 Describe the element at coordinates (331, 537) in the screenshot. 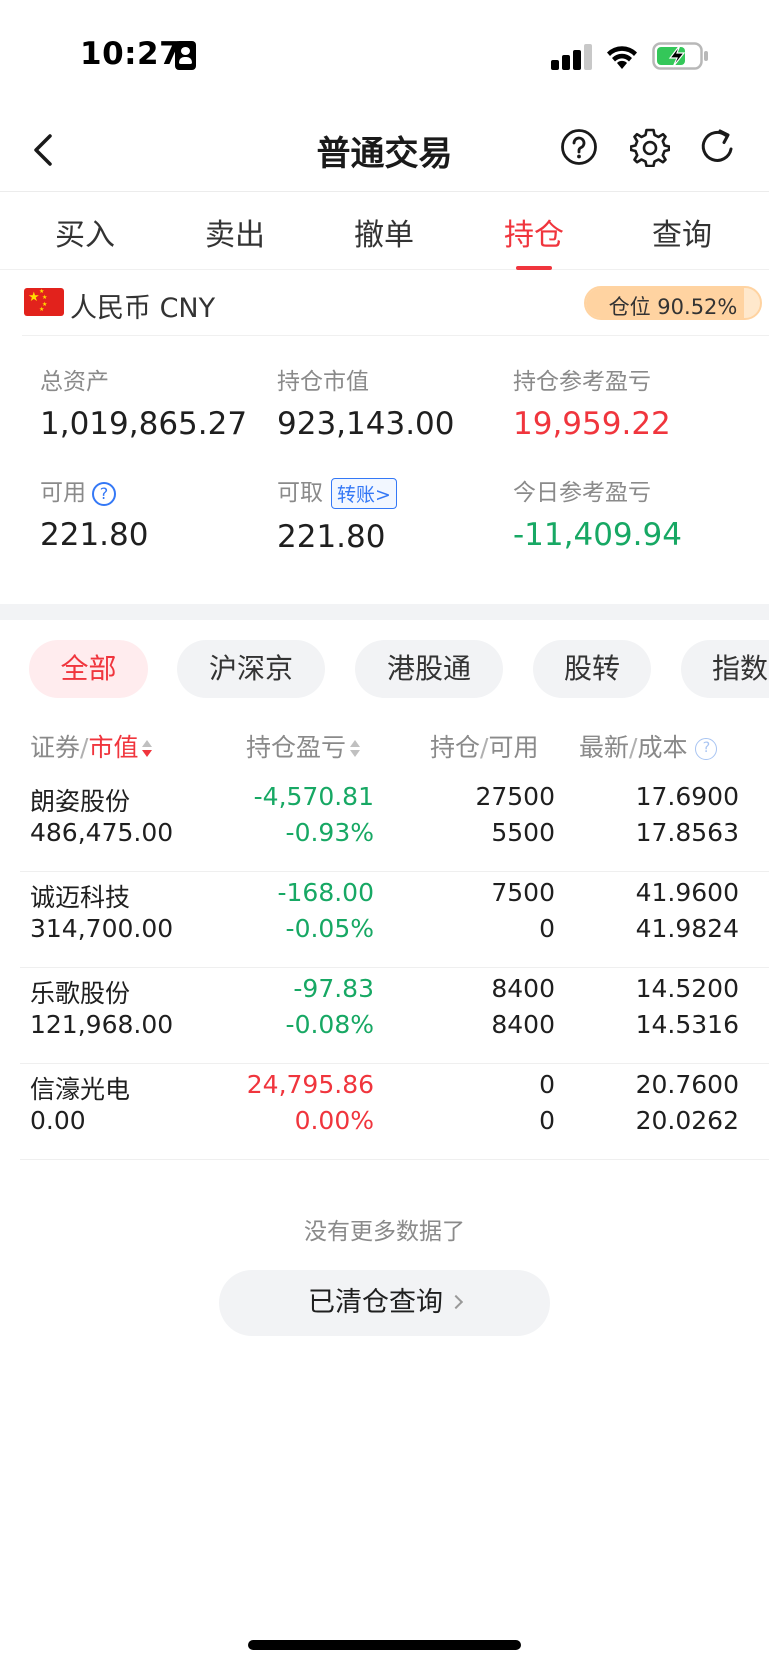

I see `withdrawable-value: 221.80` at that location.